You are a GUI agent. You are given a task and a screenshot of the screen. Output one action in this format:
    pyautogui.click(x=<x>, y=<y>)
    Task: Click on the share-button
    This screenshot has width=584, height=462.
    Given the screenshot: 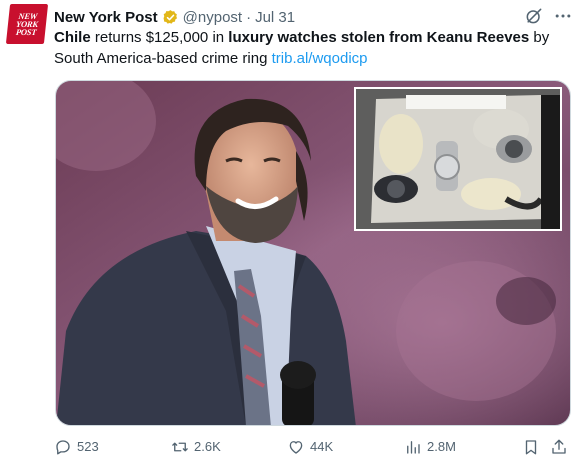 What is the action you would take?
    pyautogui.click(x=561, y=447)
    